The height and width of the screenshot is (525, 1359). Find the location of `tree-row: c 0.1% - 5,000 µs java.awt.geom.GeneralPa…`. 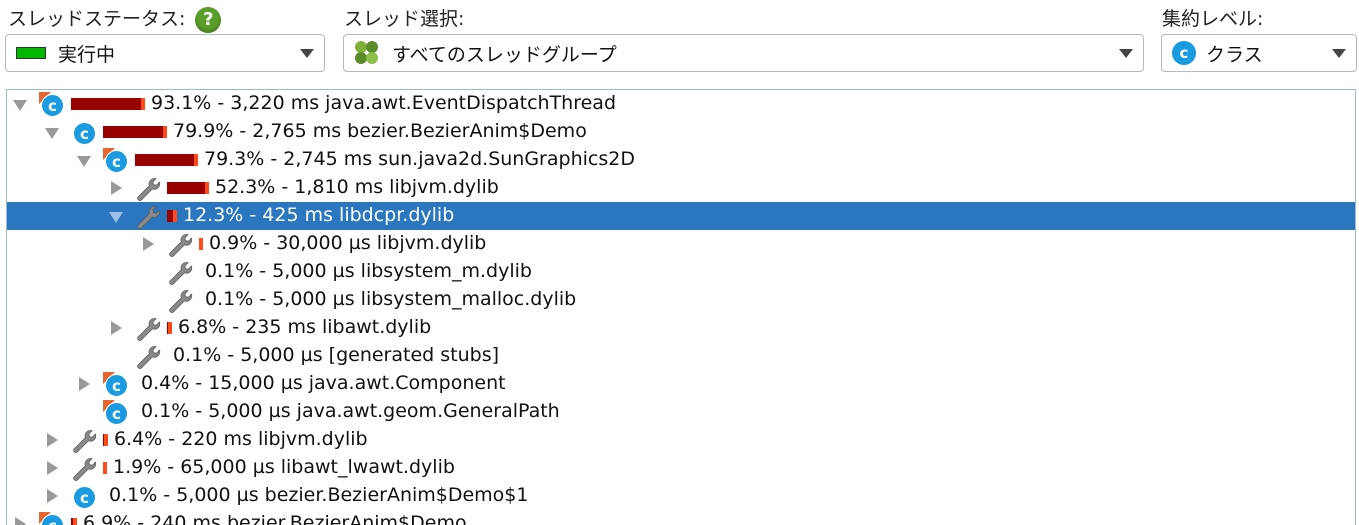

tree-row: c 0.1% - 5,000 µs java.awt.geom.GeneralPa… is located at coordinates (681, 412).